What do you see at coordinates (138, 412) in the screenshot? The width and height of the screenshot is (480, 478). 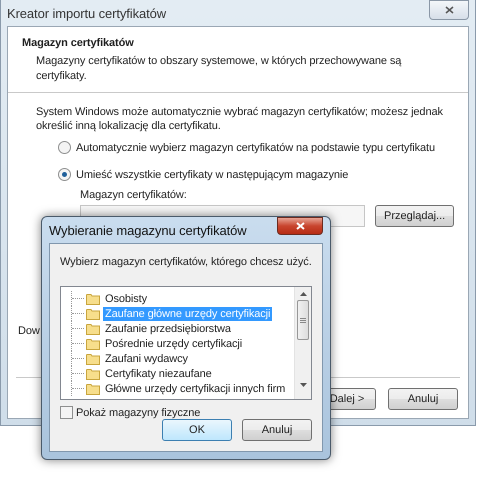 I see `checkbox-label: Pokaż magazyny fizyczne` at bounding box center [138, 412].